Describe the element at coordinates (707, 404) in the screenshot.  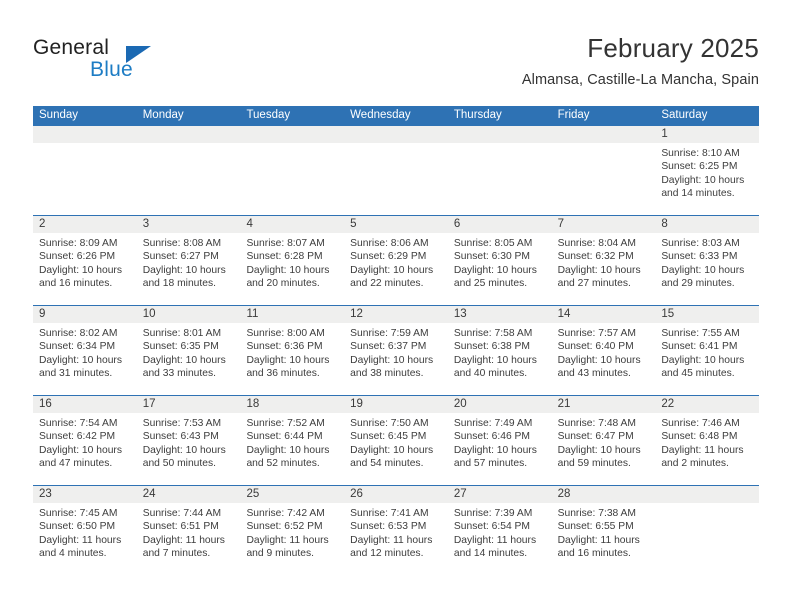
I see `day-number: 22` at that location.